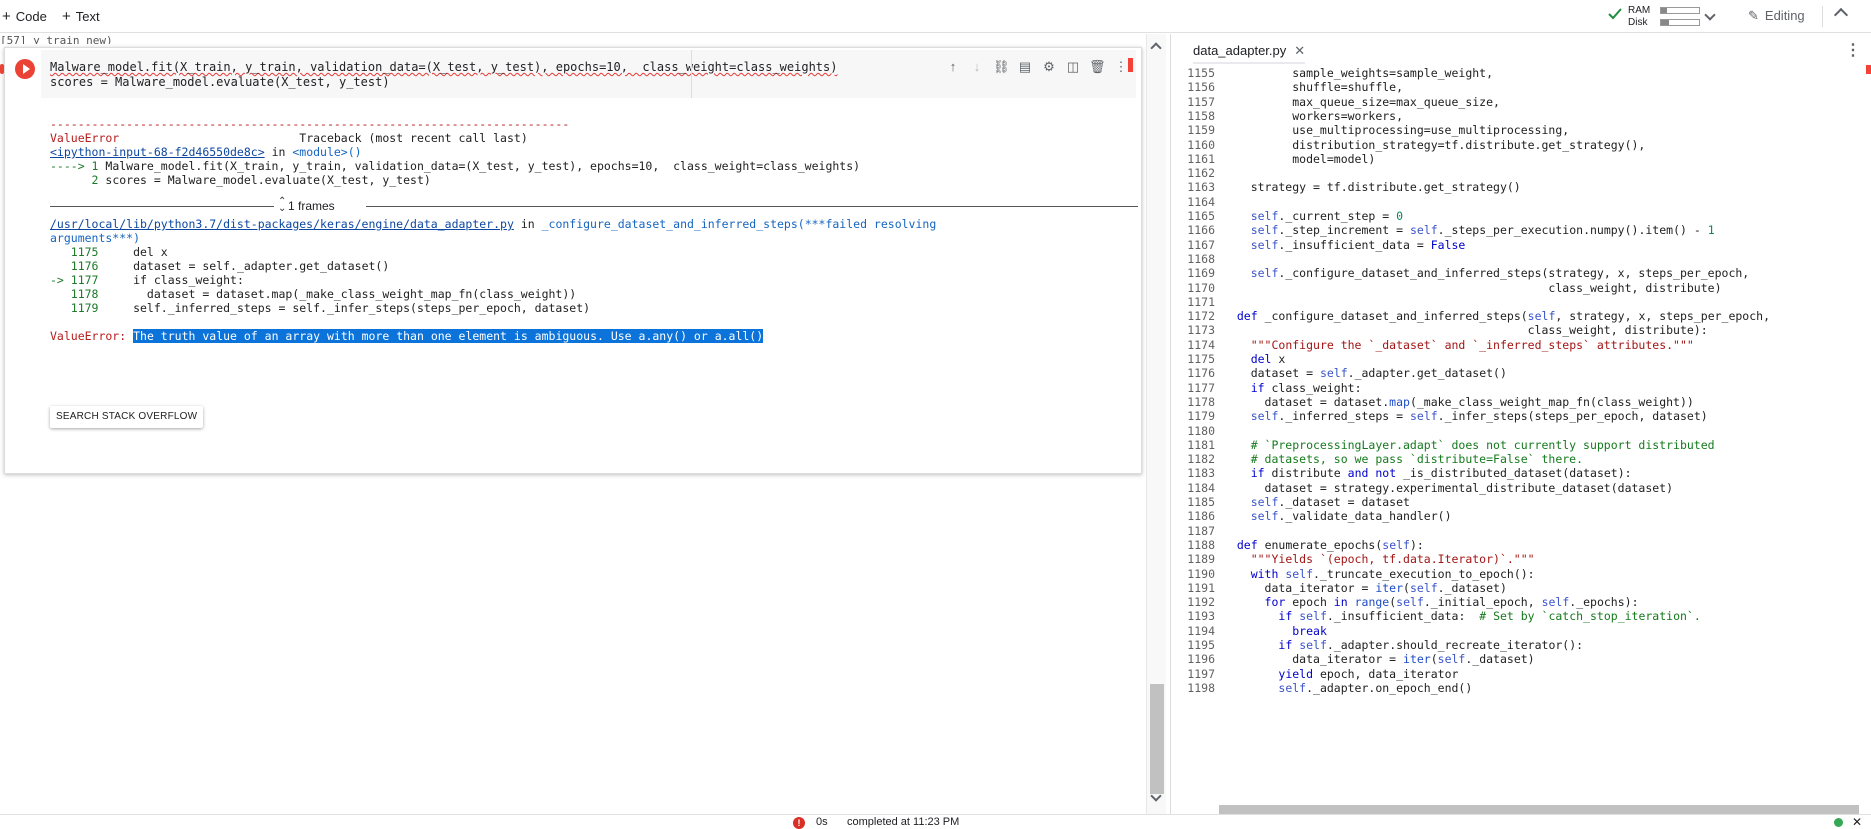 The width and height of the screenshot is (1871, 829). What do you see at coordinates (25, 69) in the screenshot?
I see `run-cell-button` at bounding box center [25, 69].